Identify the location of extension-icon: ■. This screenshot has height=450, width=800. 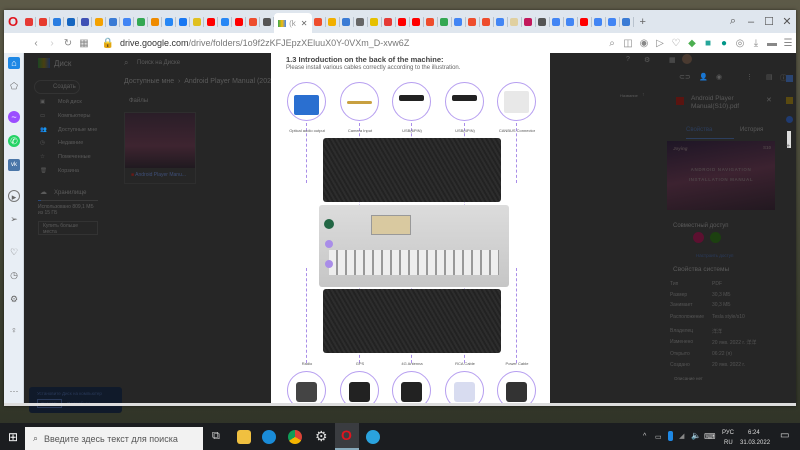
(708, 43).